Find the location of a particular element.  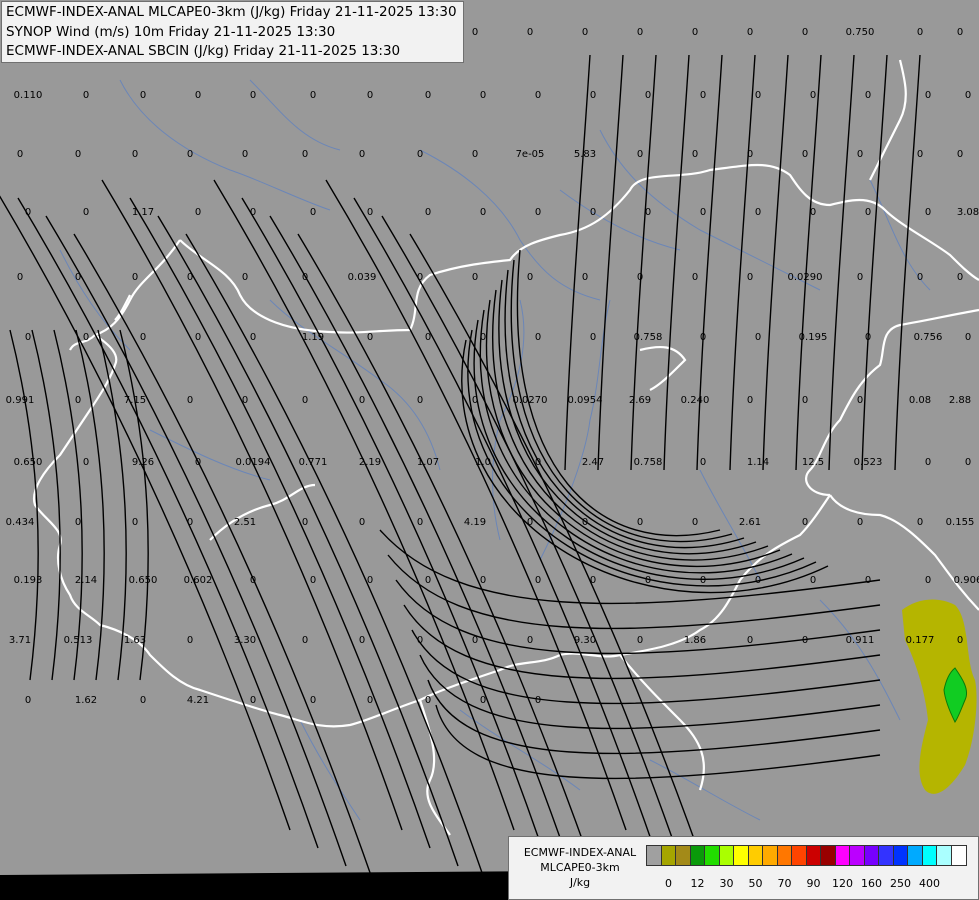

sbcin-value-label: 0.991 is located at coordinates (20, 400).